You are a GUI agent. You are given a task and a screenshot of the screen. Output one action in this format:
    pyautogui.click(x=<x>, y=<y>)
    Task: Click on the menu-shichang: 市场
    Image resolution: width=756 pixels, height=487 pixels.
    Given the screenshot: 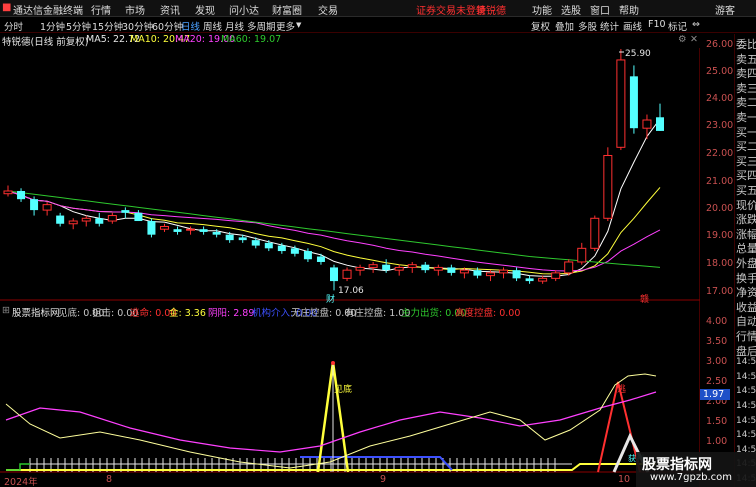 What is the action you would take?
    pyautogui.click(x=135, y=9)
    